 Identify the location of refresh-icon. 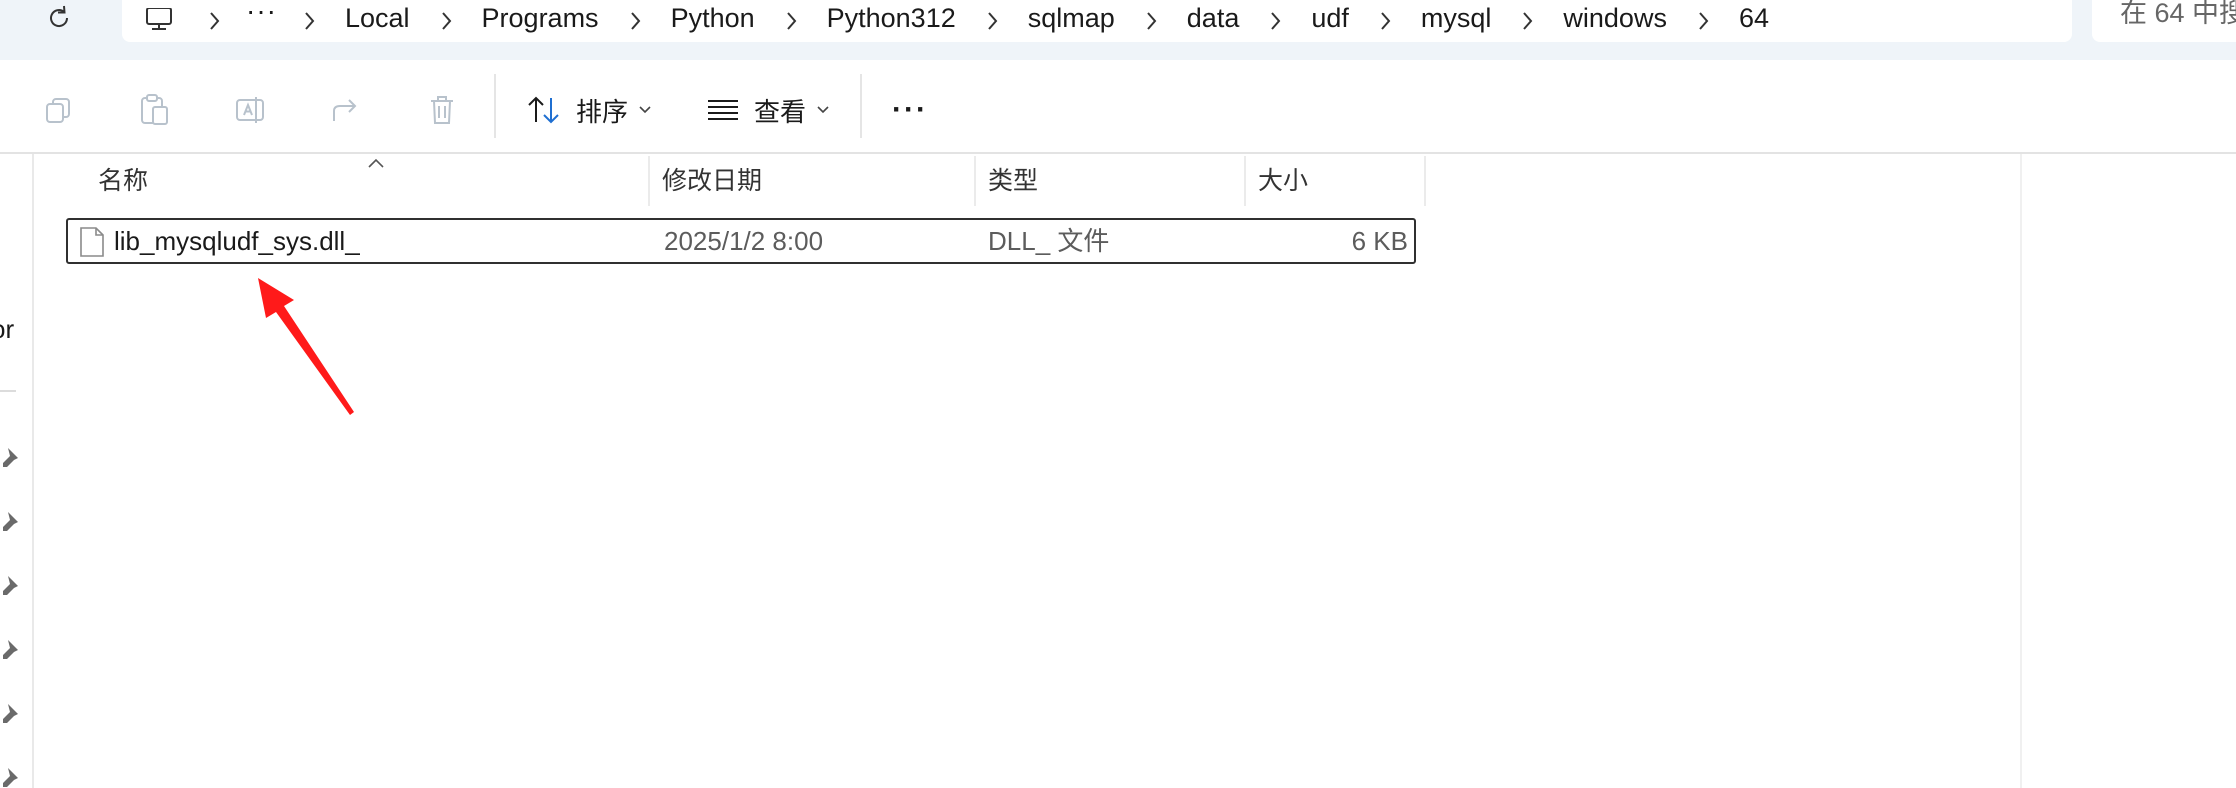
(59, 16).